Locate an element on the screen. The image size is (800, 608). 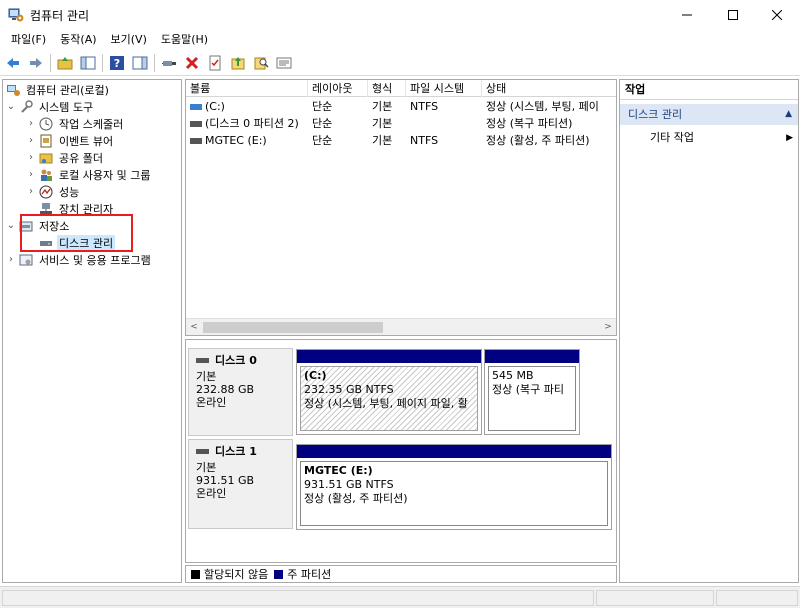
tree-item-label: 성능 is located at coordinates (69, 192).